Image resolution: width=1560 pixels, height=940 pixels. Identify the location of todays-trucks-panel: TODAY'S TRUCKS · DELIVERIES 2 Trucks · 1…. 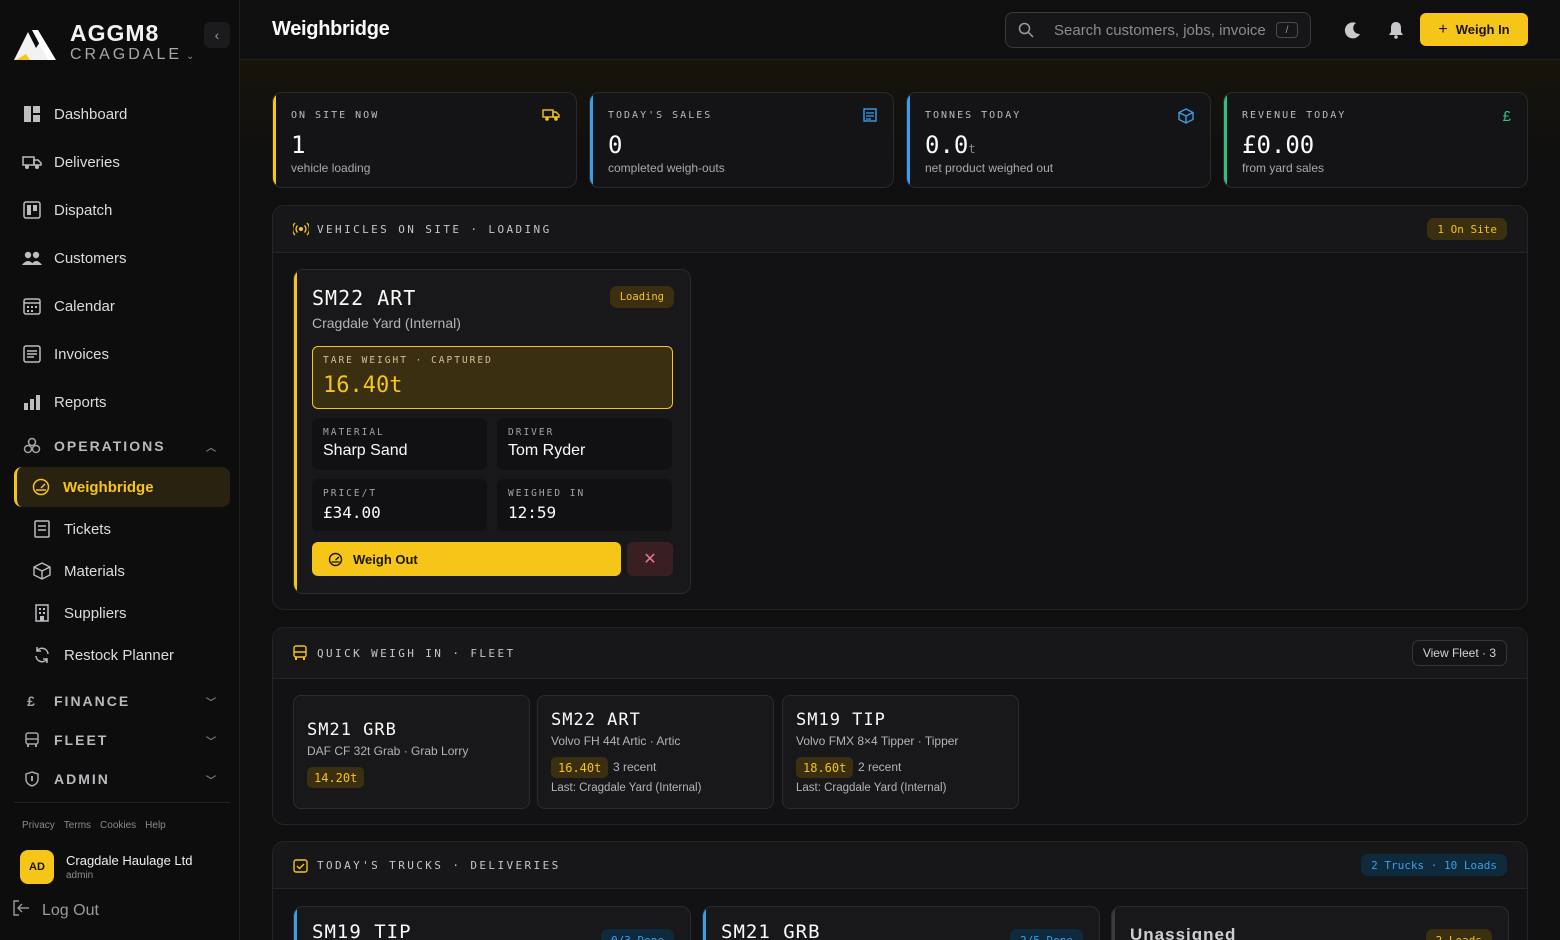
(900, 890).